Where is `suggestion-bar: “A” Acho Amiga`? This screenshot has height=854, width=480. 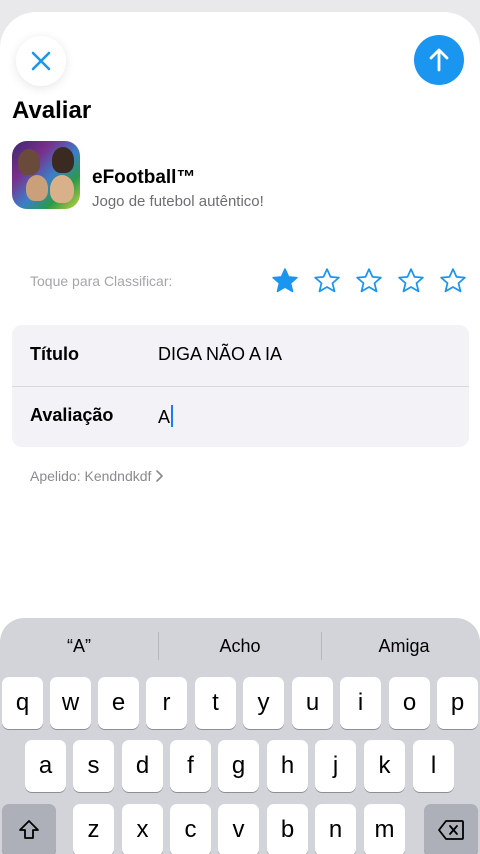 suggestion-bar: “A” Acho Amiga is located at coordinates (240, 646).